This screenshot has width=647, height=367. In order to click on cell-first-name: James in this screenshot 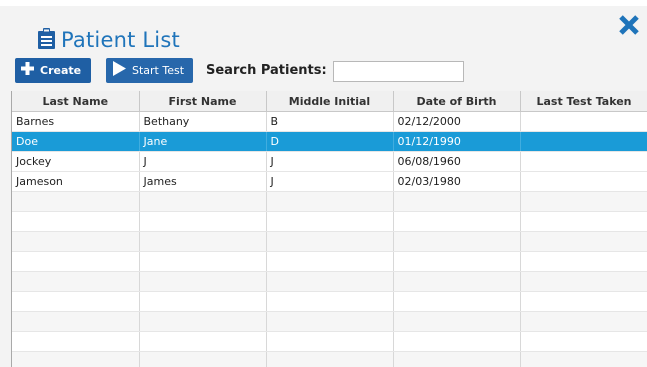, I will do `click(203, 181)`.